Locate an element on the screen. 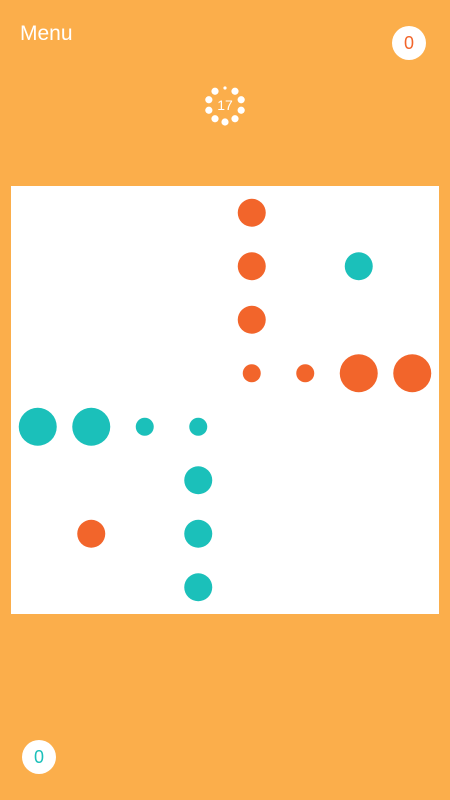  turn-timer: 17 is located at coordinates (225, 105).